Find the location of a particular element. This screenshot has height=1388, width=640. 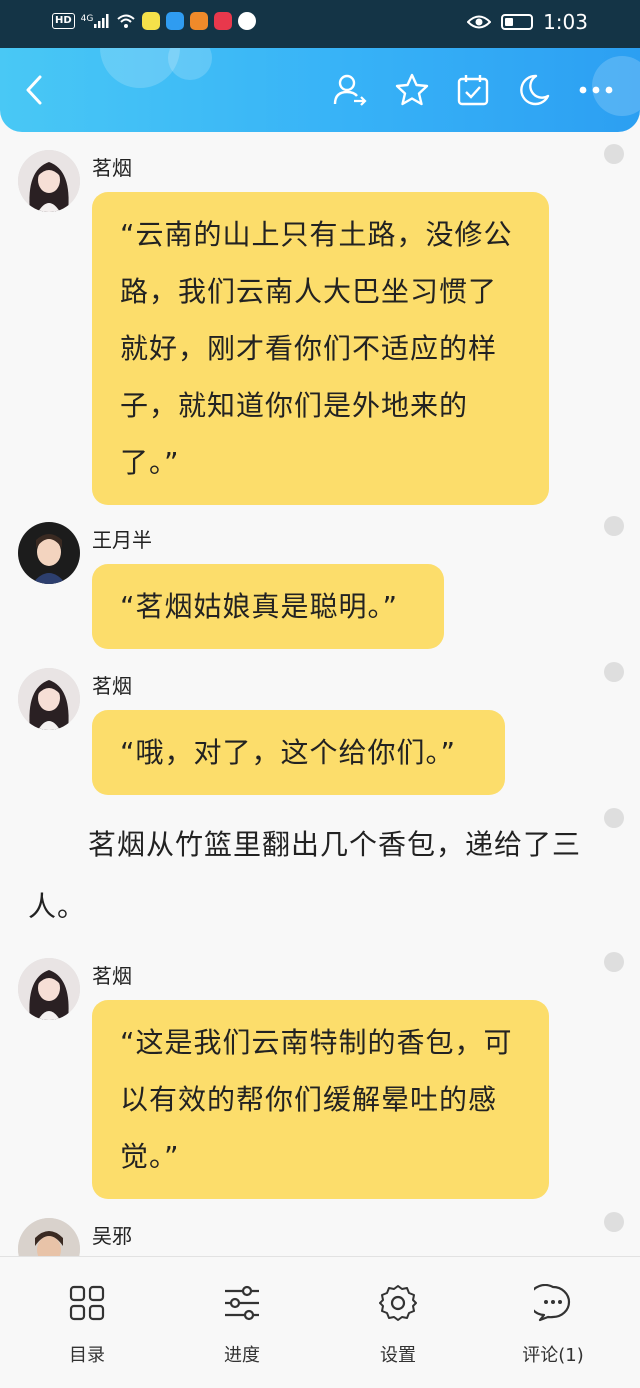

status-right: 1:03 is located at coordinates (527, 22).